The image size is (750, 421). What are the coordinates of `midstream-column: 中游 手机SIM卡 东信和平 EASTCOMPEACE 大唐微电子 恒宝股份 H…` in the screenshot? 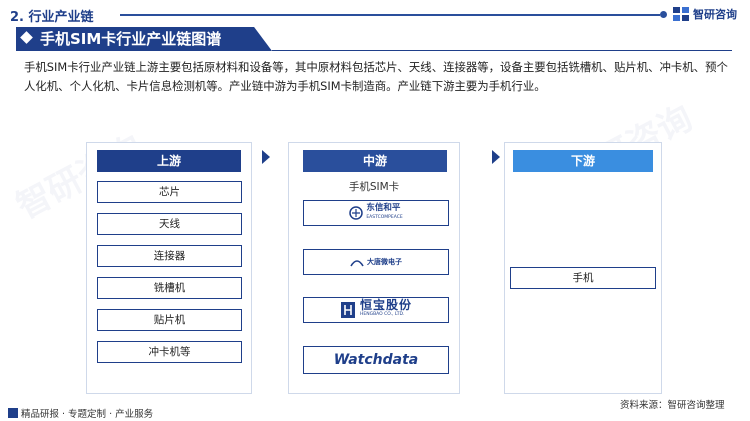 It's located at (374, 268).